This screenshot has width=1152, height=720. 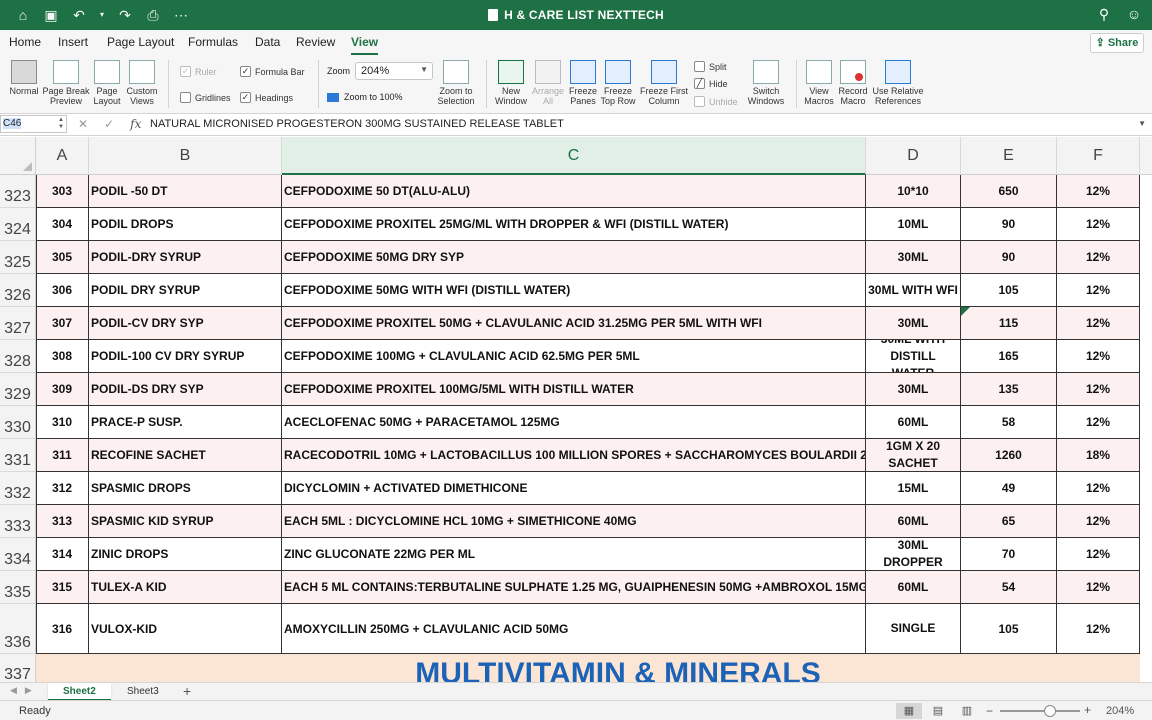 What do you see at coordinates (18, 191) in the screenshot?
I see `row-header: 323` at bounding box center [18, 191].